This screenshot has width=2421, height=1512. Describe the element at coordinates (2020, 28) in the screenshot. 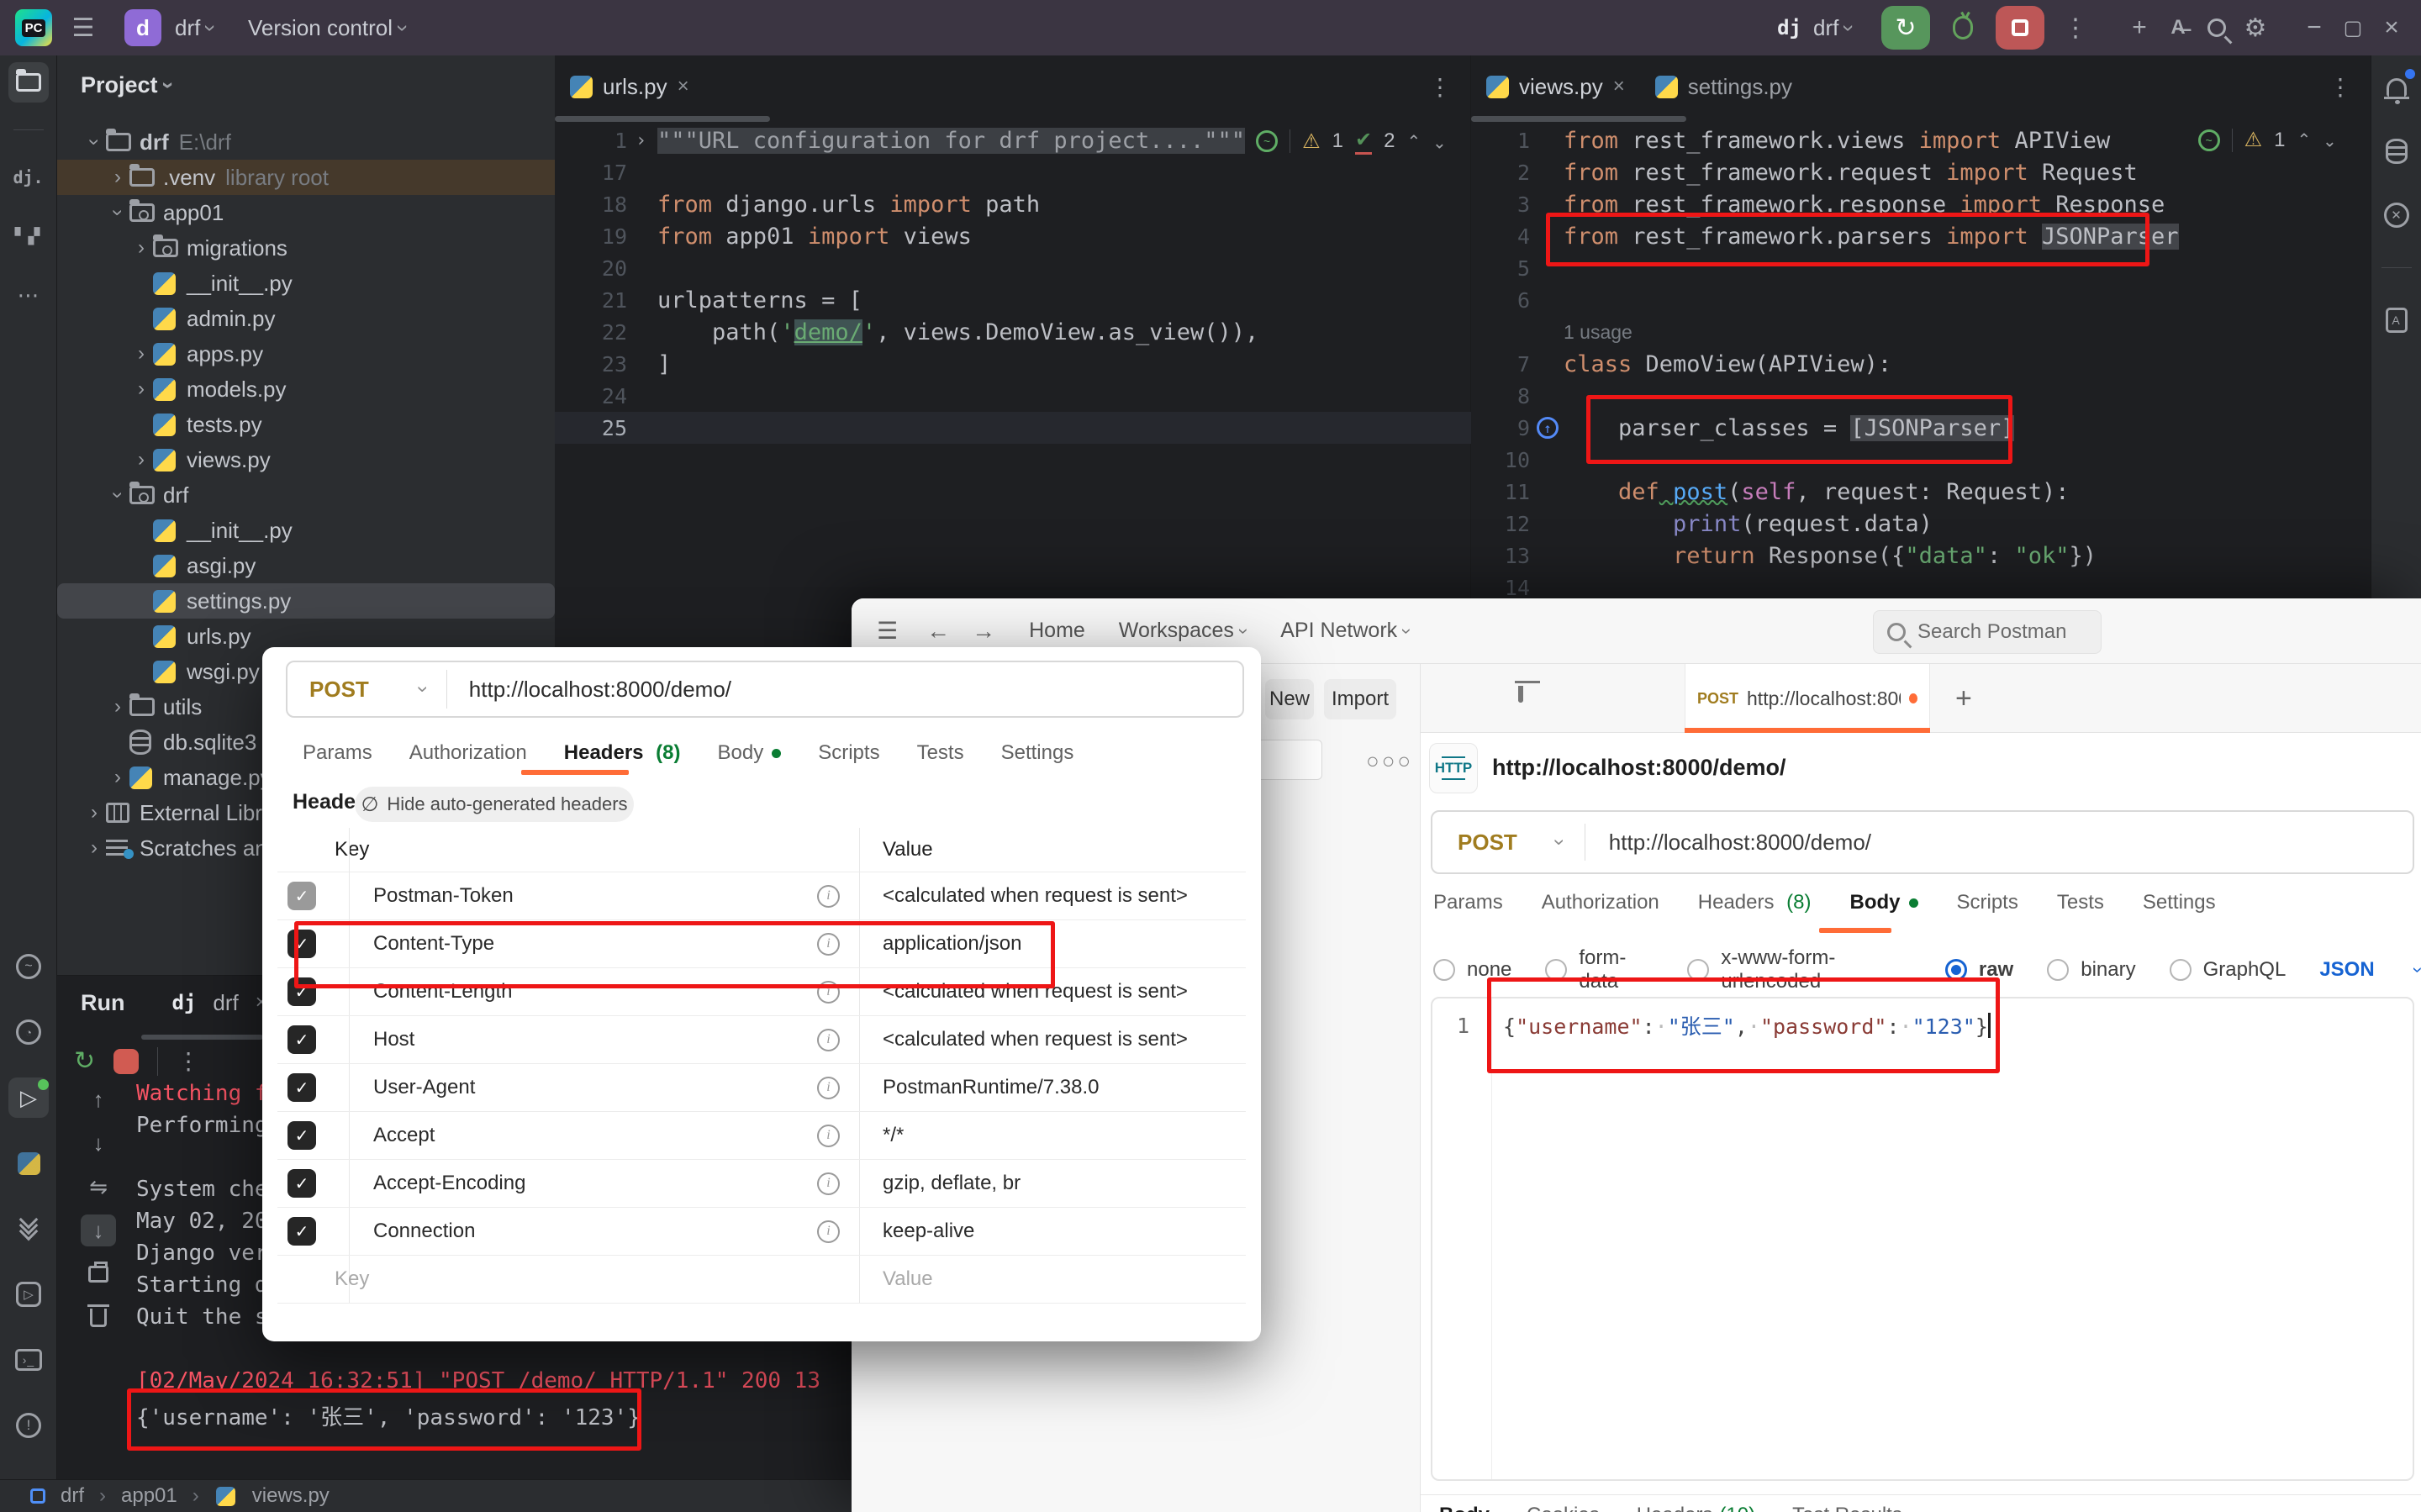

I see `stop-button` at that location.